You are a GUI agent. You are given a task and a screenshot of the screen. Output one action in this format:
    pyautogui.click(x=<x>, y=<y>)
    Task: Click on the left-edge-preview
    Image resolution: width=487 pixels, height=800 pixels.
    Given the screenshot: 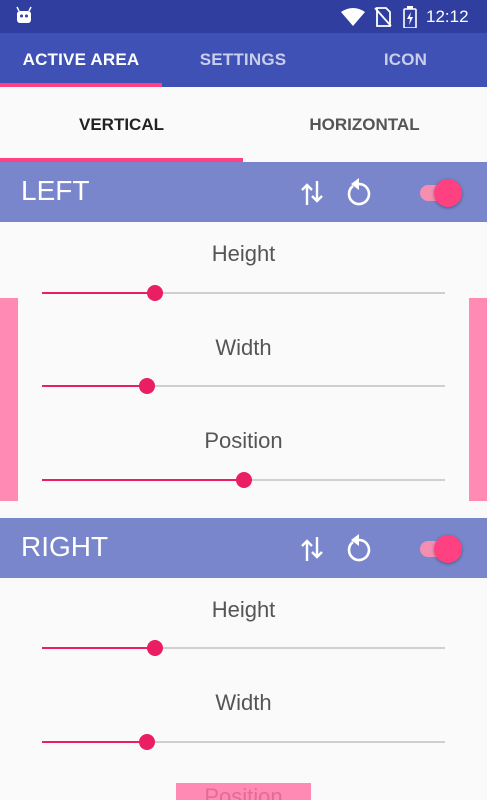 What is the action you would take?
    pyautogui.click(x=9, y=399)
    